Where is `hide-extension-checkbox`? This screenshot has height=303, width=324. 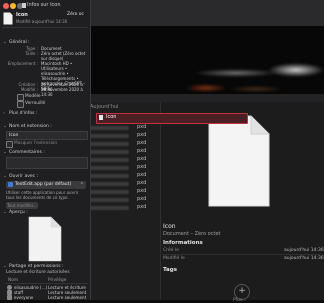
hide-extension-checkbox is located at coordinates (9, 144).